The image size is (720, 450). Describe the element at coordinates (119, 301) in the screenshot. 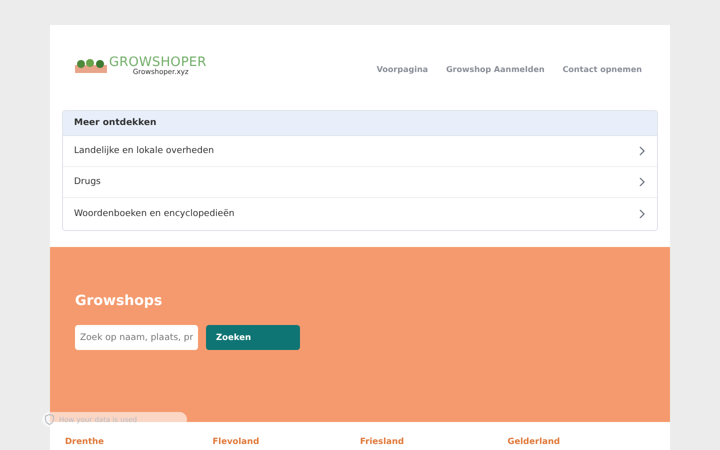

I see `hero-title: Growshops` at that location.